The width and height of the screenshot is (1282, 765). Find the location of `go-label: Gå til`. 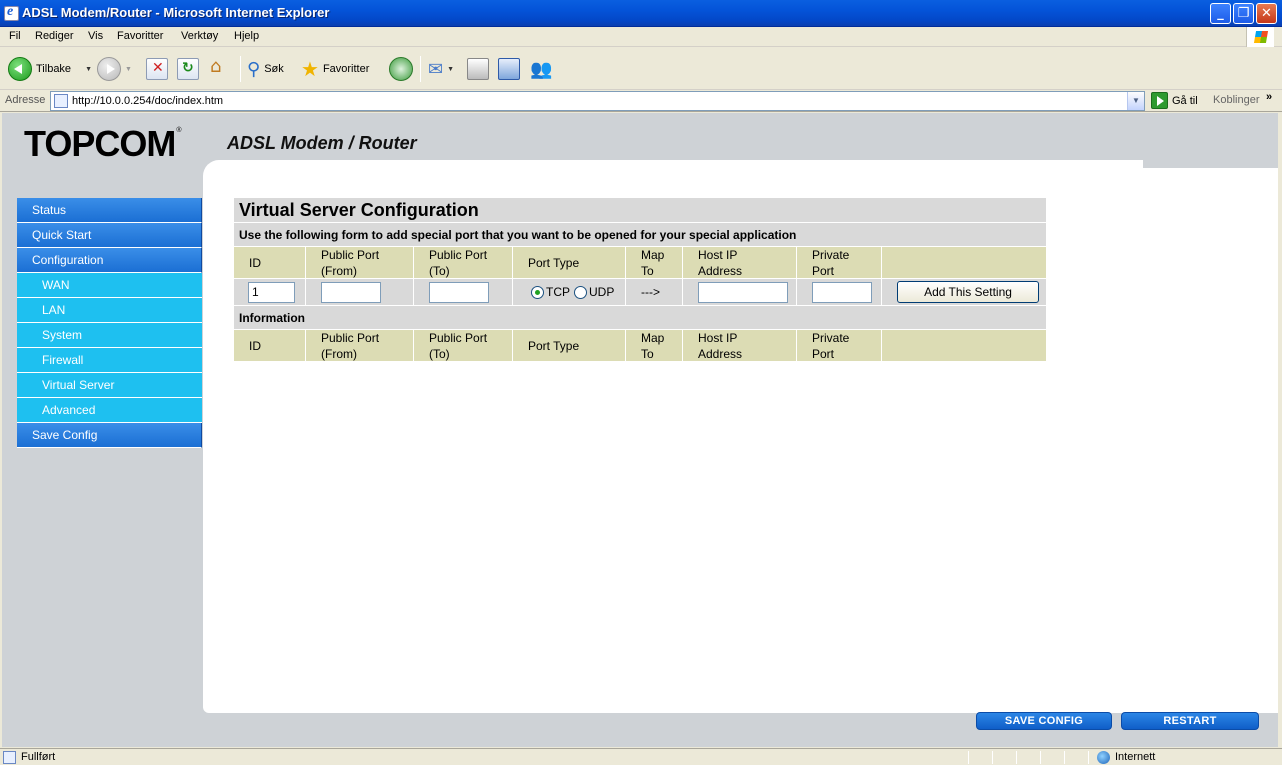

go-label: Gå til is located at coordinates (1185, 100).